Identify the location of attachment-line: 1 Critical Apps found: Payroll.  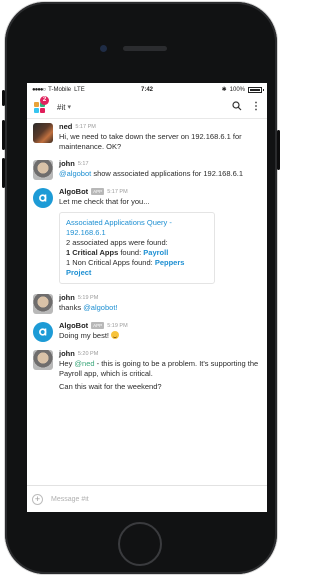
(137, 253).